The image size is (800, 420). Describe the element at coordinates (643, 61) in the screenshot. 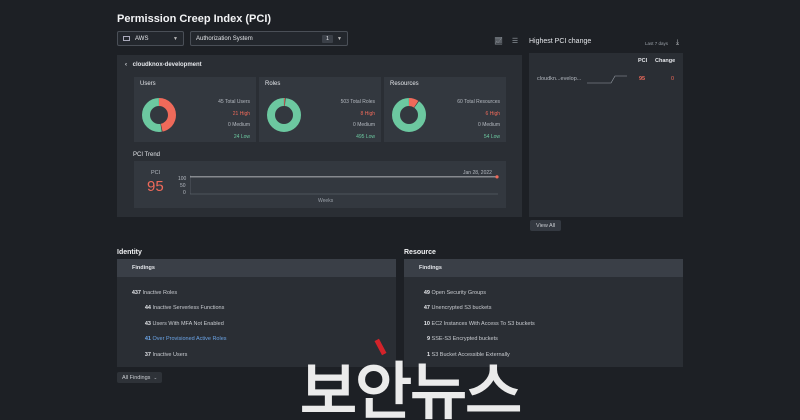

I see `col-header-pci: PCI` at that location.